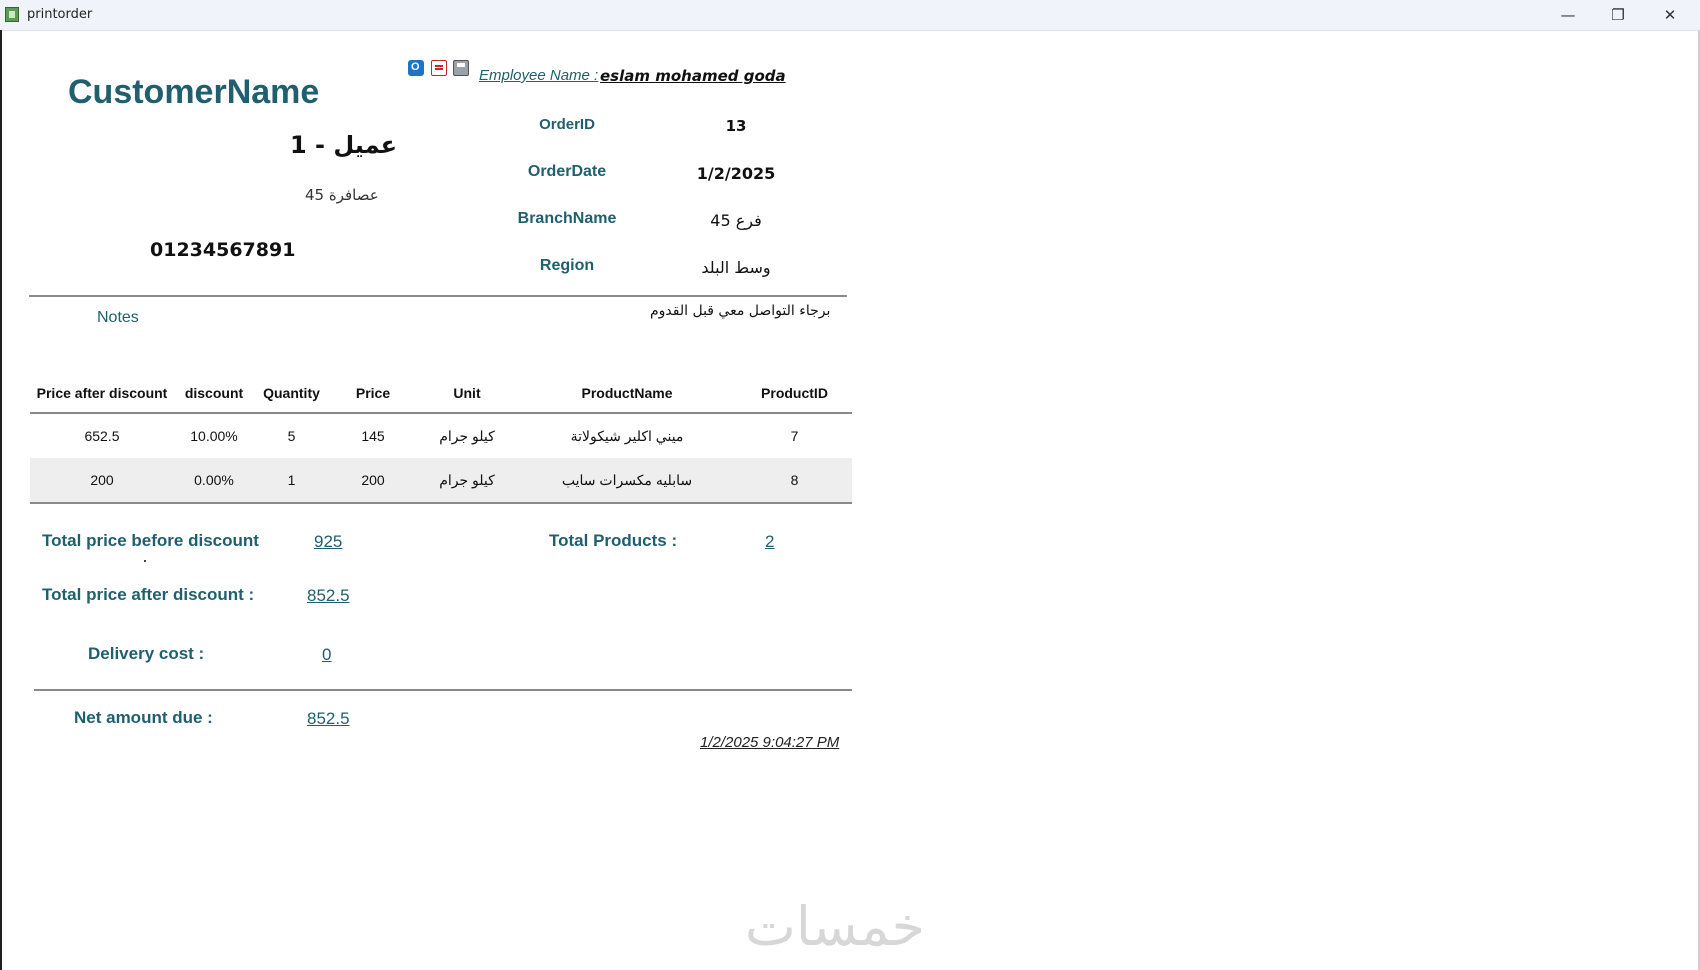  I want to click on col-price: Price, so click(373, 394).